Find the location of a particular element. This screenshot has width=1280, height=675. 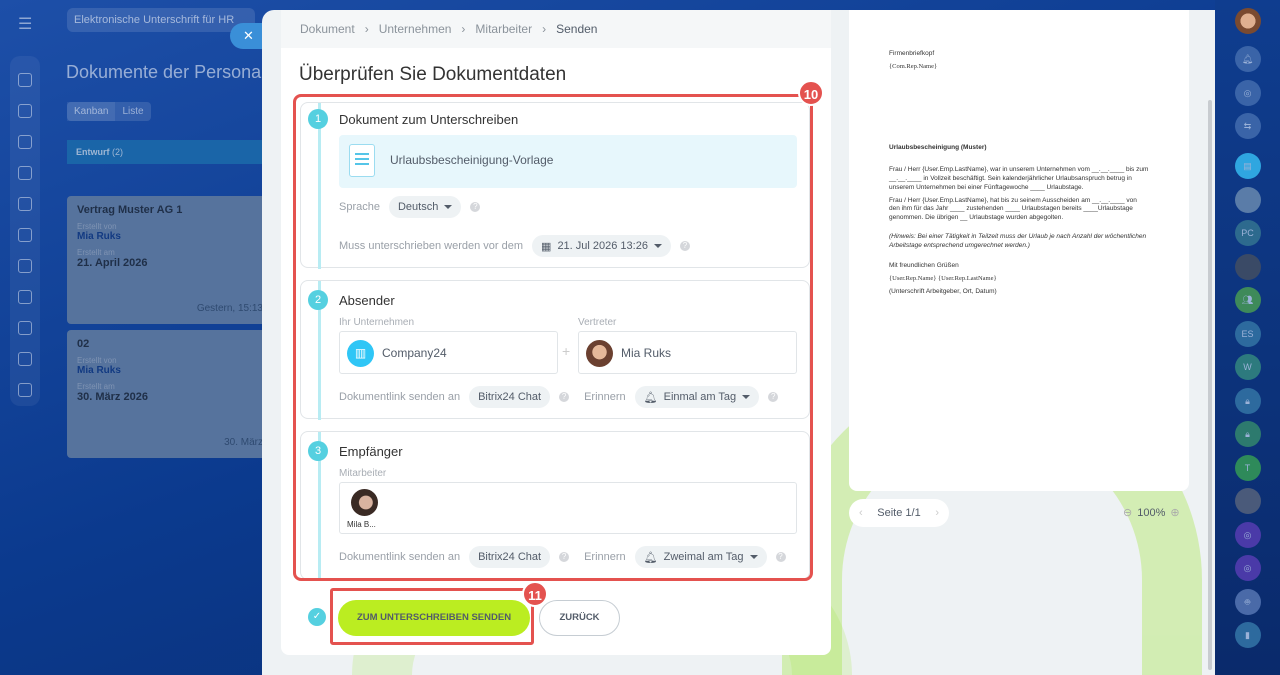

timestamp: Gestern, 15:13 is located at coordinates (229, 308).